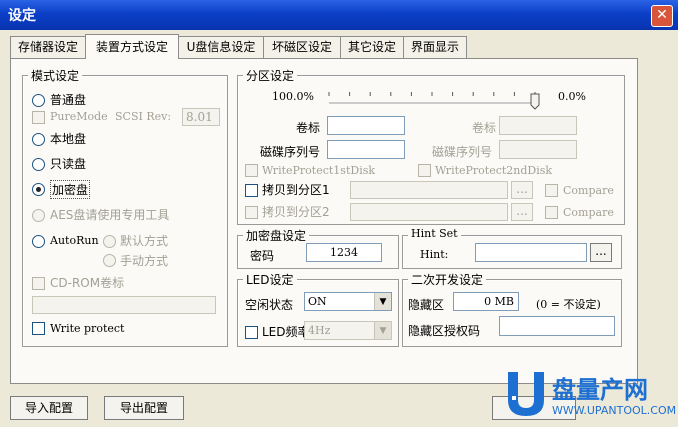 This screenshot has height=427, width=678. I want to click on hint-input, so click(531, 252).